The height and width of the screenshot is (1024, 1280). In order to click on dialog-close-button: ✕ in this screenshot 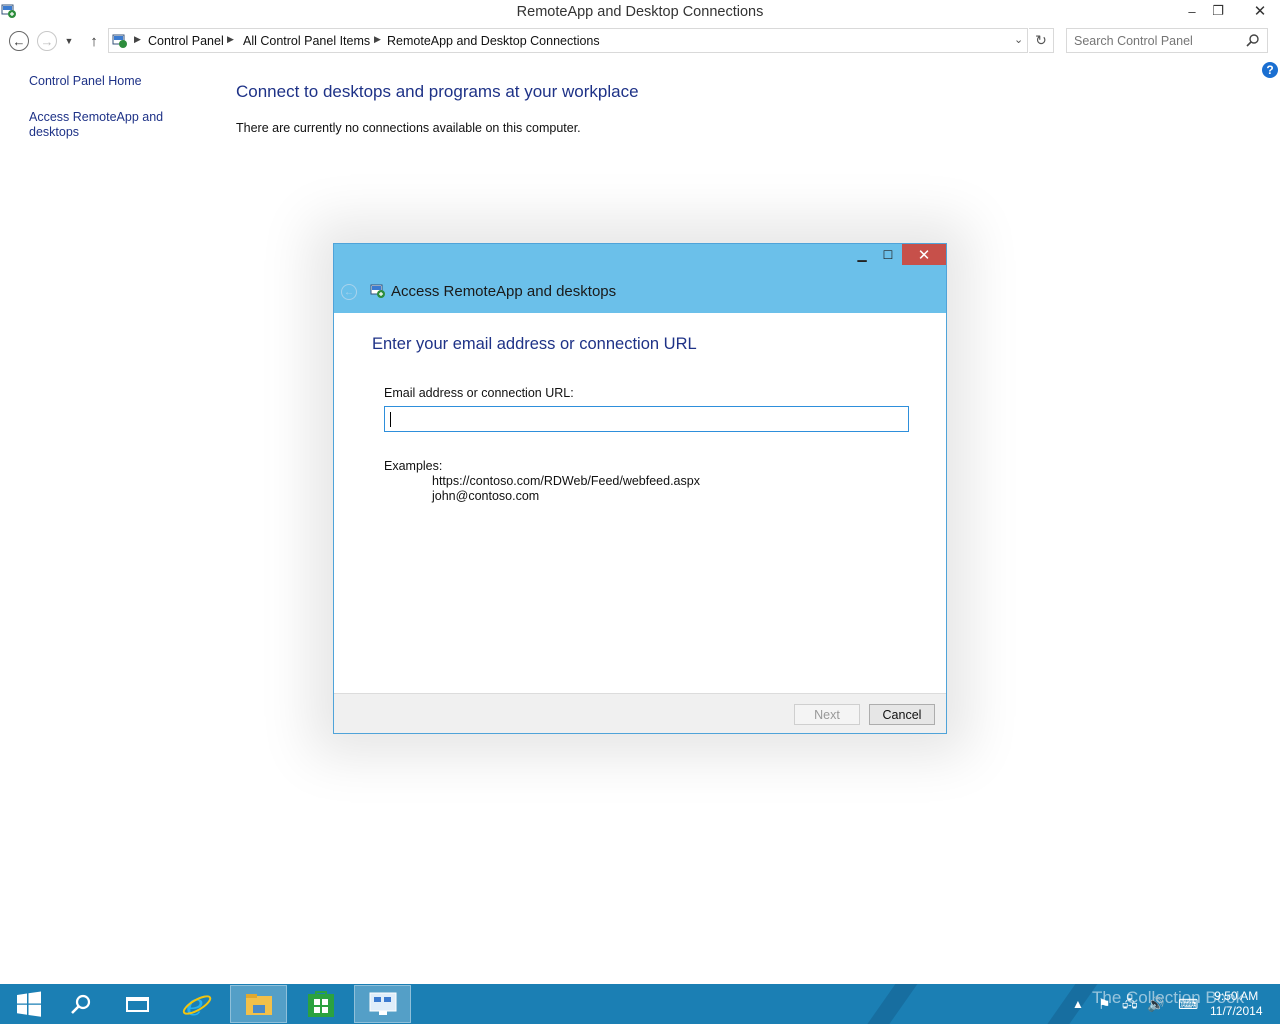, I will do `click(924, 254)`.